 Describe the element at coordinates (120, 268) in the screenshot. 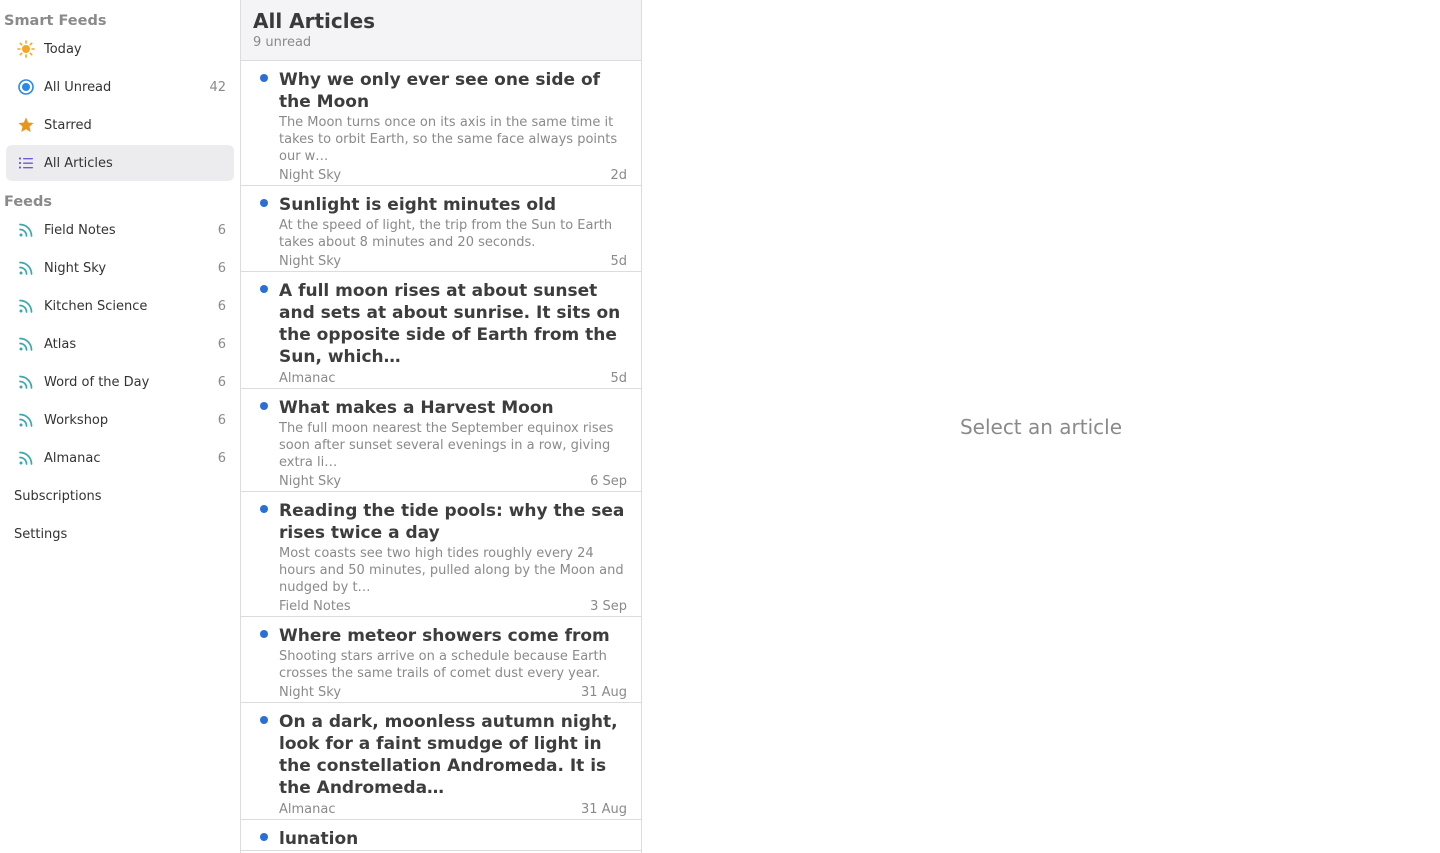

I see `sidebar-item-feed: Night Sky 6` at that location.